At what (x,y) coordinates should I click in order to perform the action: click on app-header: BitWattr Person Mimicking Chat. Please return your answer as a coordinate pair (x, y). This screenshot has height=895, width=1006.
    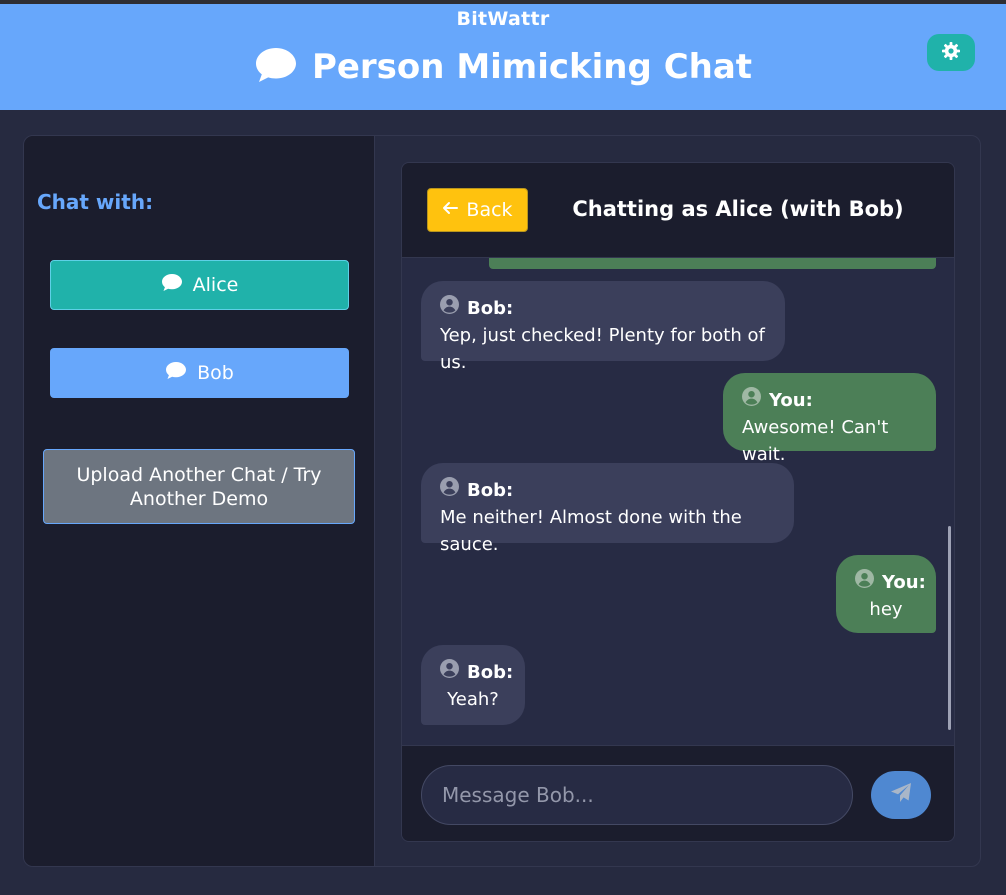
    Looking at the image, I should click on (503, 57).